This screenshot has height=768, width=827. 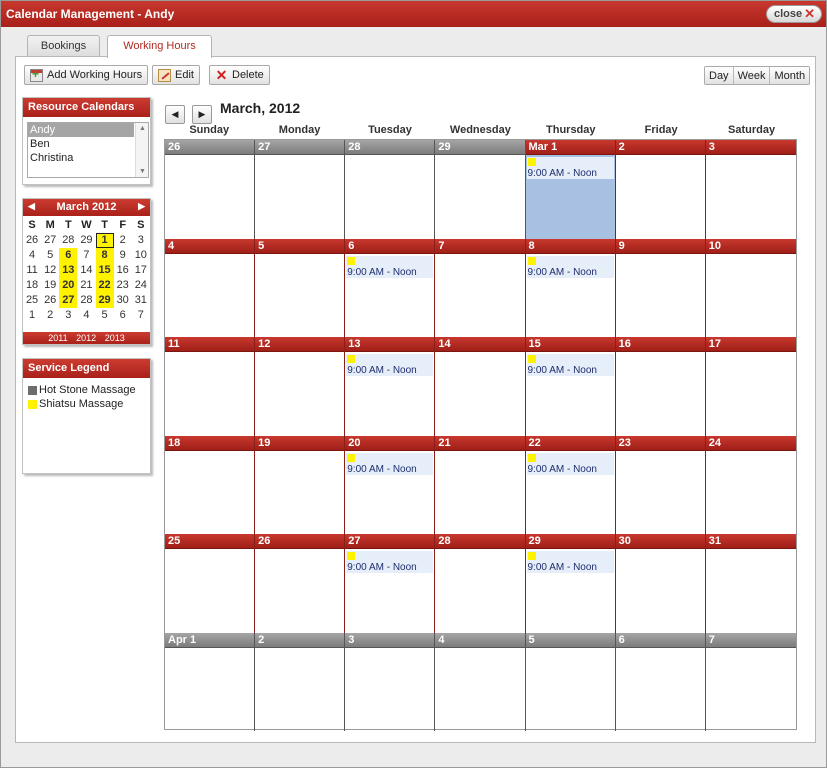 I want to click on day-cell: 28, so click(x=480, y=583).